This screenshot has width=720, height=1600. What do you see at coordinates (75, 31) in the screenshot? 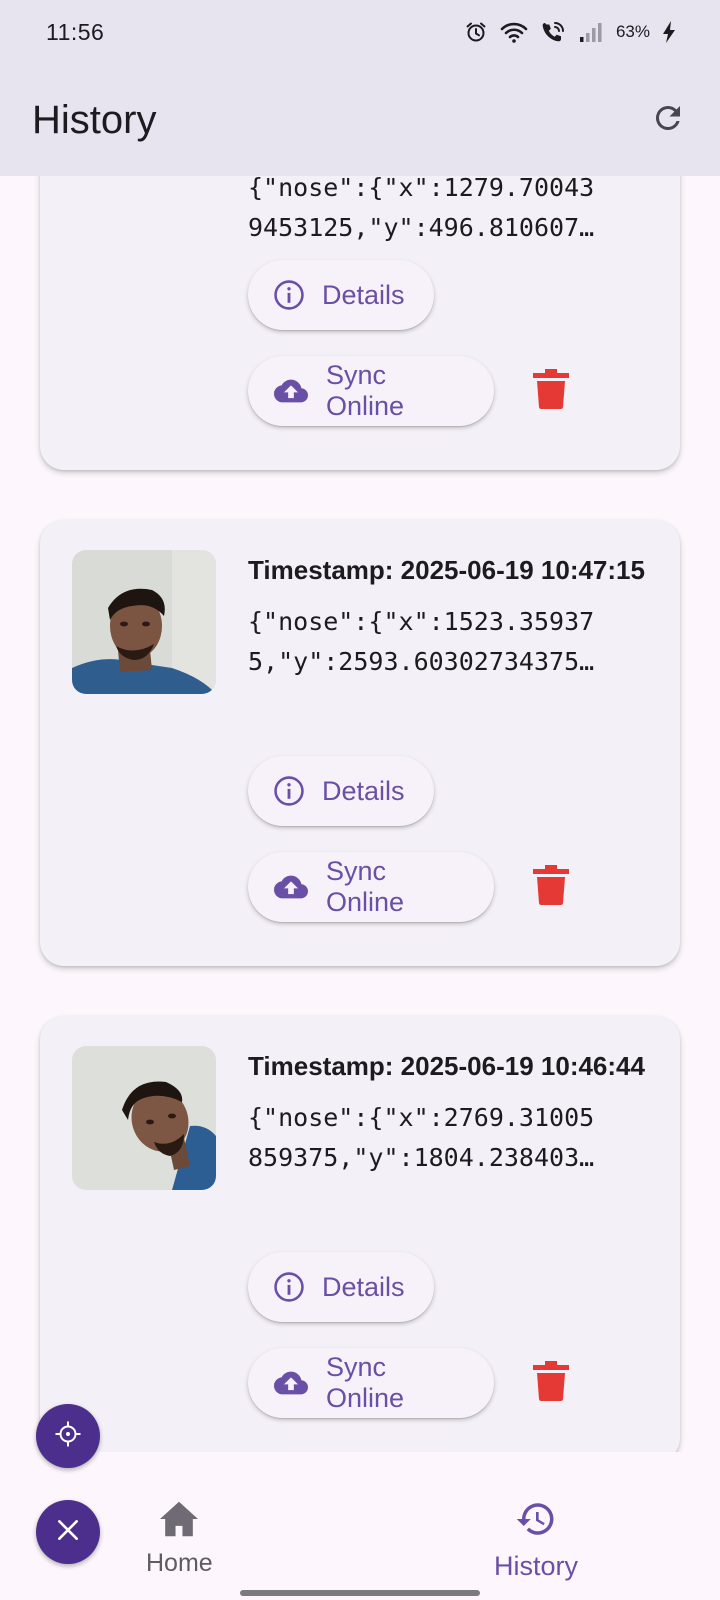
I see `status-time: 11:56` at bounding box center [75, 31].